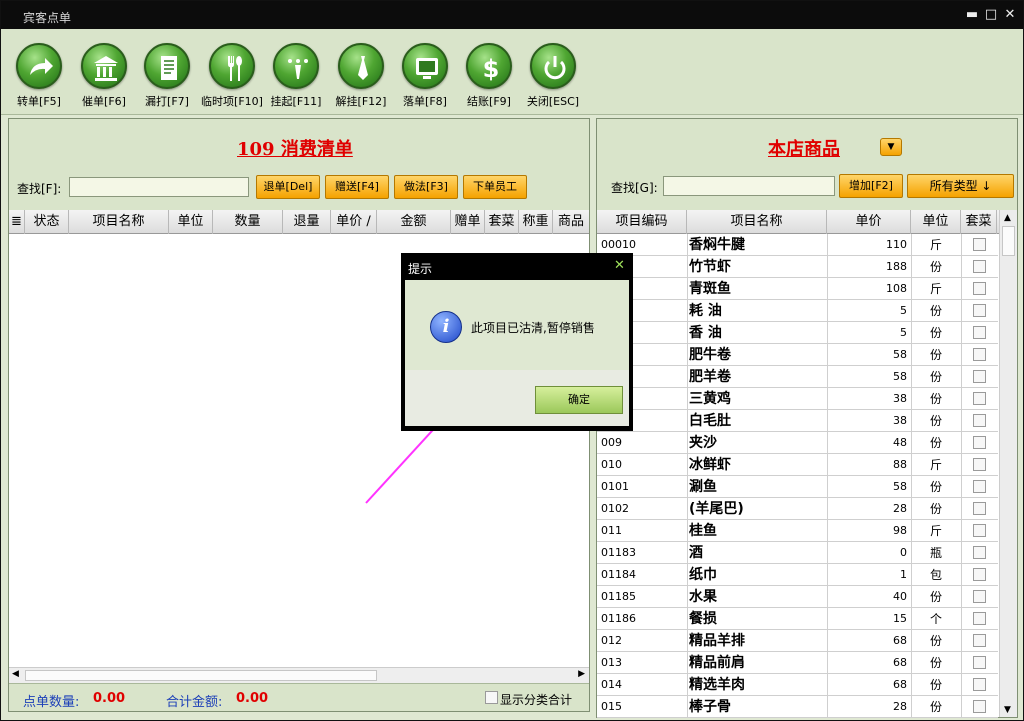 The image size is (1024, 721). What do you see at coordinates (517, 266) in the screenshot?
I see `dialog-title-bar: 提示 ✕` at bounding box center [517, 266].